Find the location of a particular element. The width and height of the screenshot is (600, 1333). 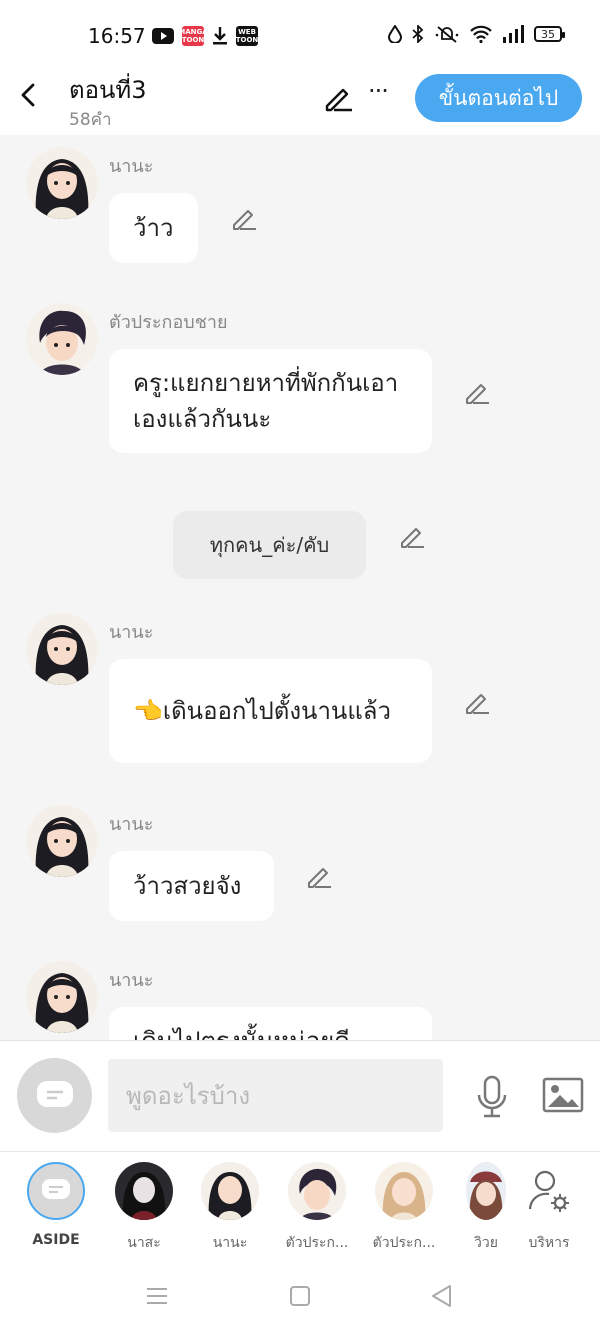

home-icon is located at coordinates (300, 1296).